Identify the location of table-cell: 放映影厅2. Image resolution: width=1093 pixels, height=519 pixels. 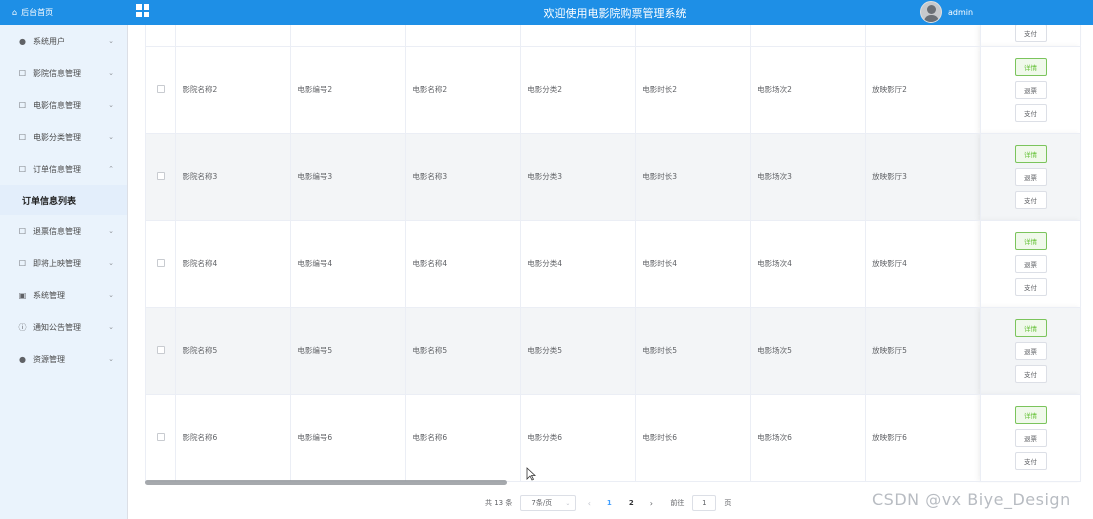
(923, 90).